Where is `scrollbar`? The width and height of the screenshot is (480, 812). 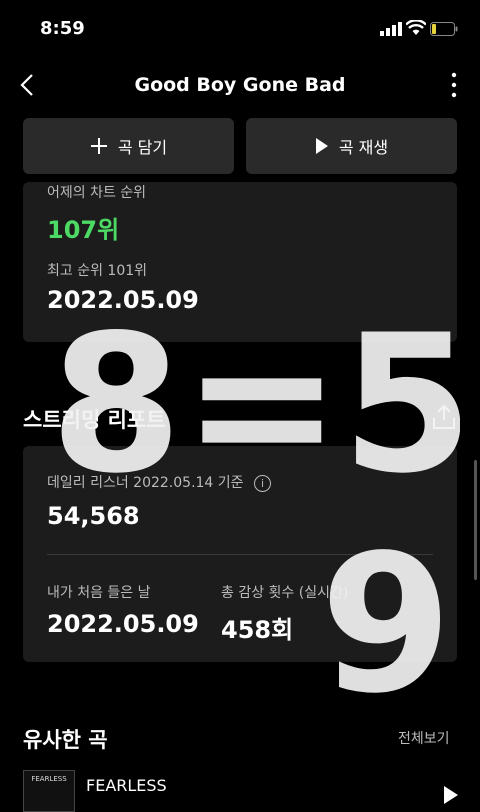
scrollbar is located at coordinates (475, 520).